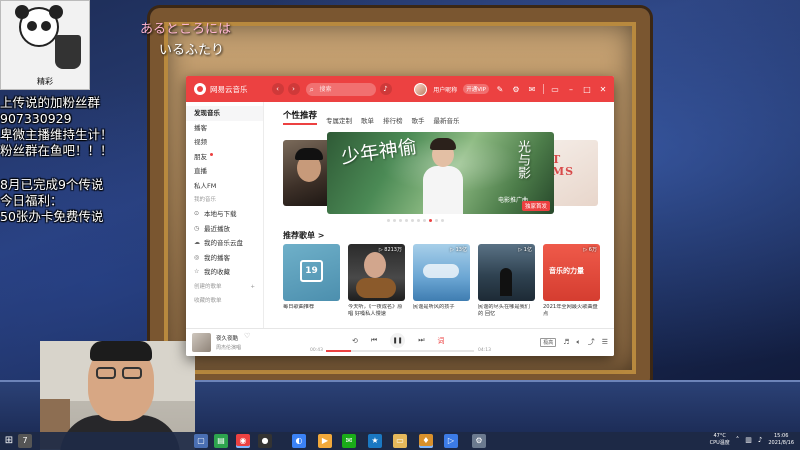  Describe the element at coordinates (224, 171) in the screenshot. I see `sidebar-item-live: 直播` at that location.